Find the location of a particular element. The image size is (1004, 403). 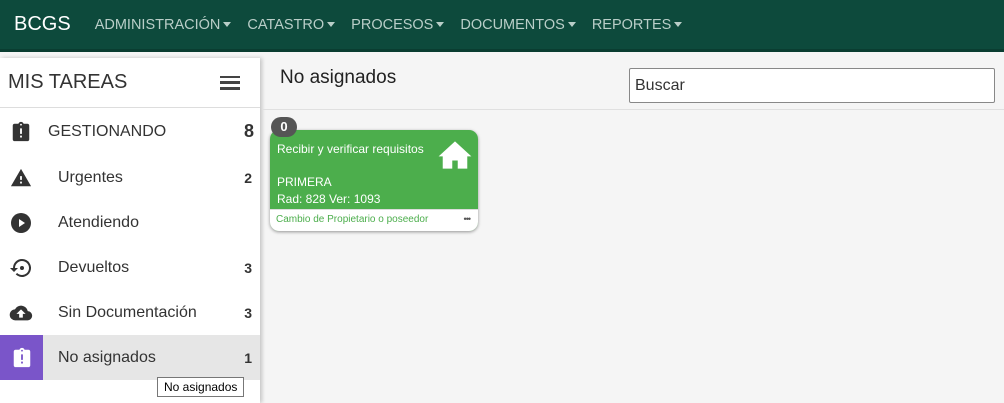

sidebar-header: MIS TAREAS is located at coordinates (130, 83).